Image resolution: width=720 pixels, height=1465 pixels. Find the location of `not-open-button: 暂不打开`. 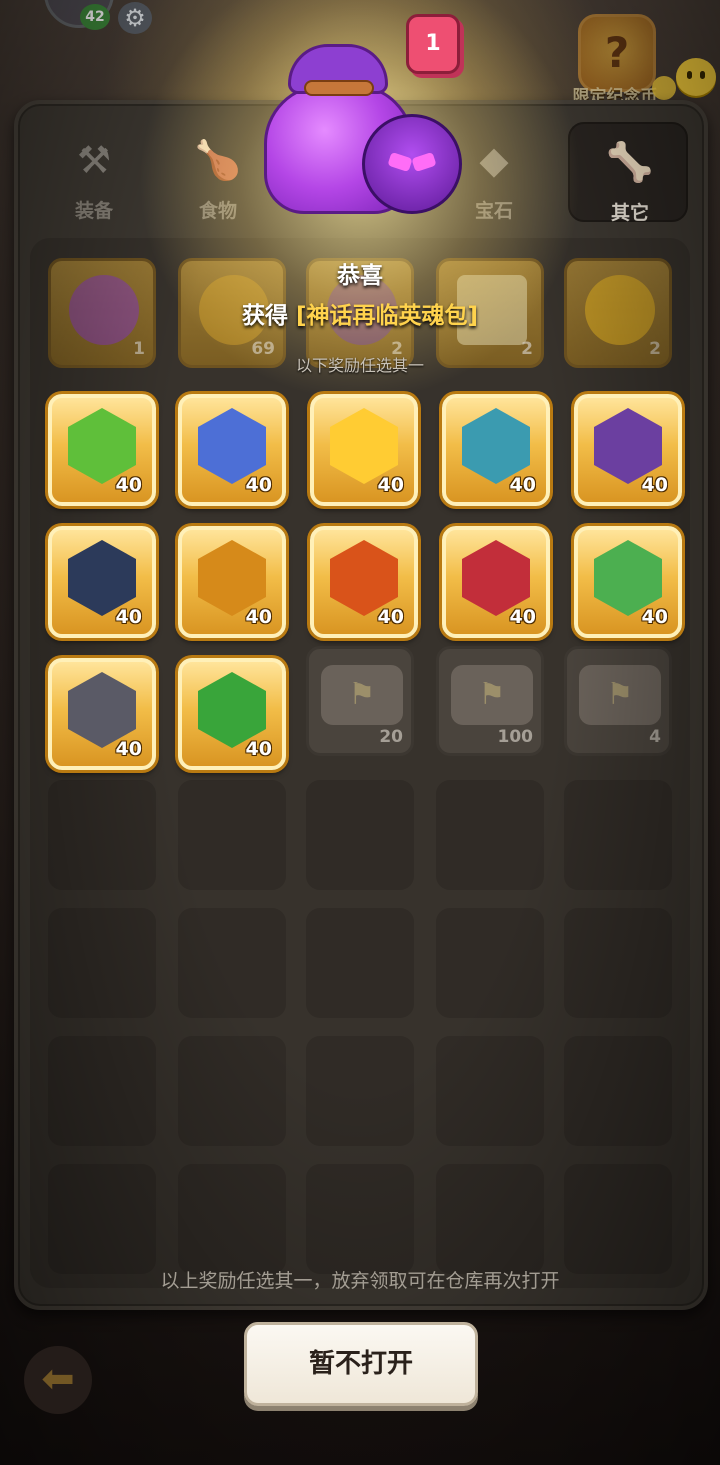

not-open-button: 暂不打开 is located at coordinates (361, 1364).